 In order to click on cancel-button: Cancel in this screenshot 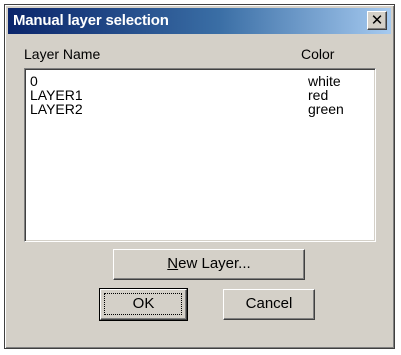, I will do `click(269, 304)`.